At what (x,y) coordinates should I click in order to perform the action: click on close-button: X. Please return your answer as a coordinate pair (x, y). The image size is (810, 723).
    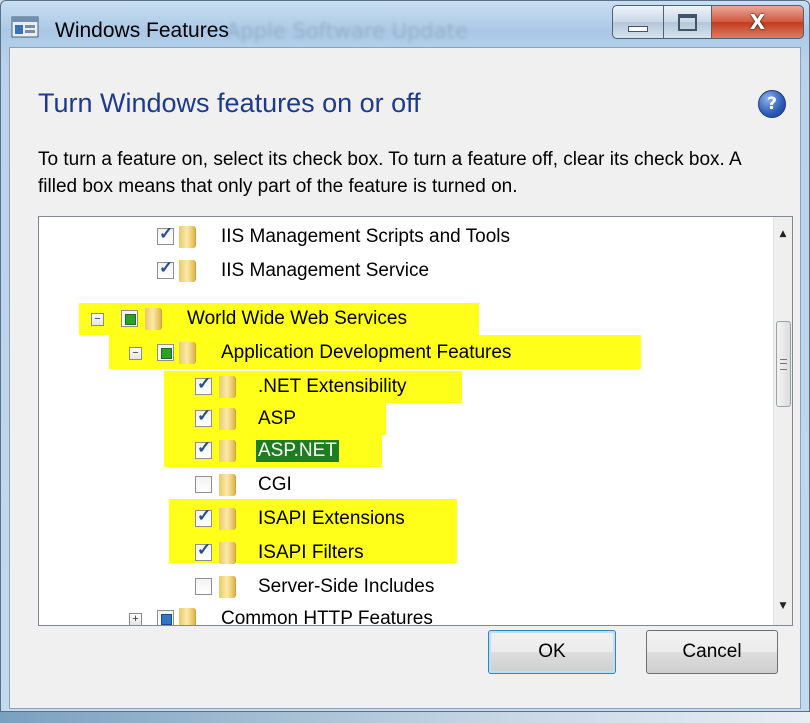
    Looking at the image, I should click on (758, 22).